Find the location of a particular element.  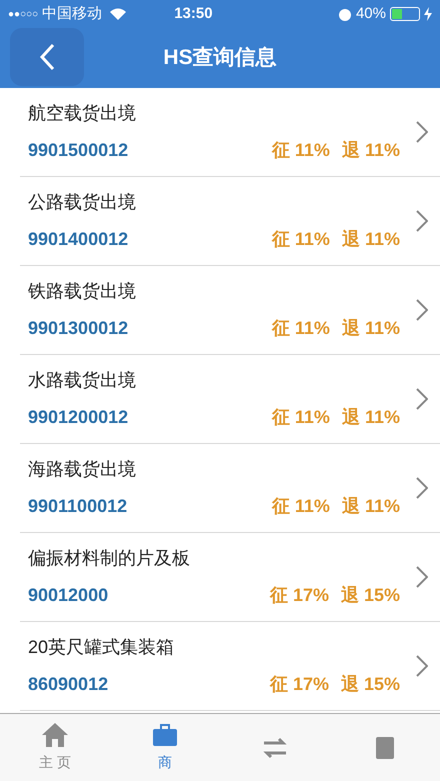

item-code: 9901400012 is located at coordinates (78, 239).